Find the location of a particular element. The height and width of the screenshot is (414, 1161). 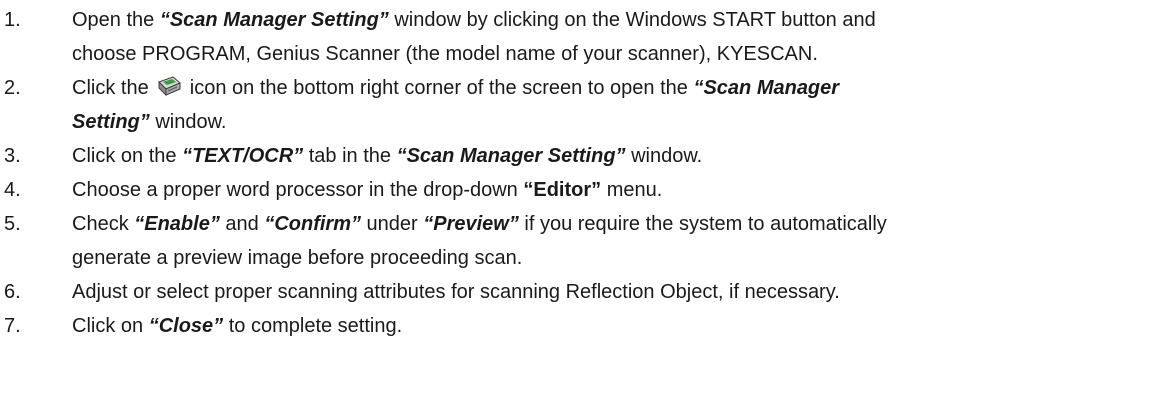

step-text: Click on “Close” to complete setting. is located at coordinates (237, 326).